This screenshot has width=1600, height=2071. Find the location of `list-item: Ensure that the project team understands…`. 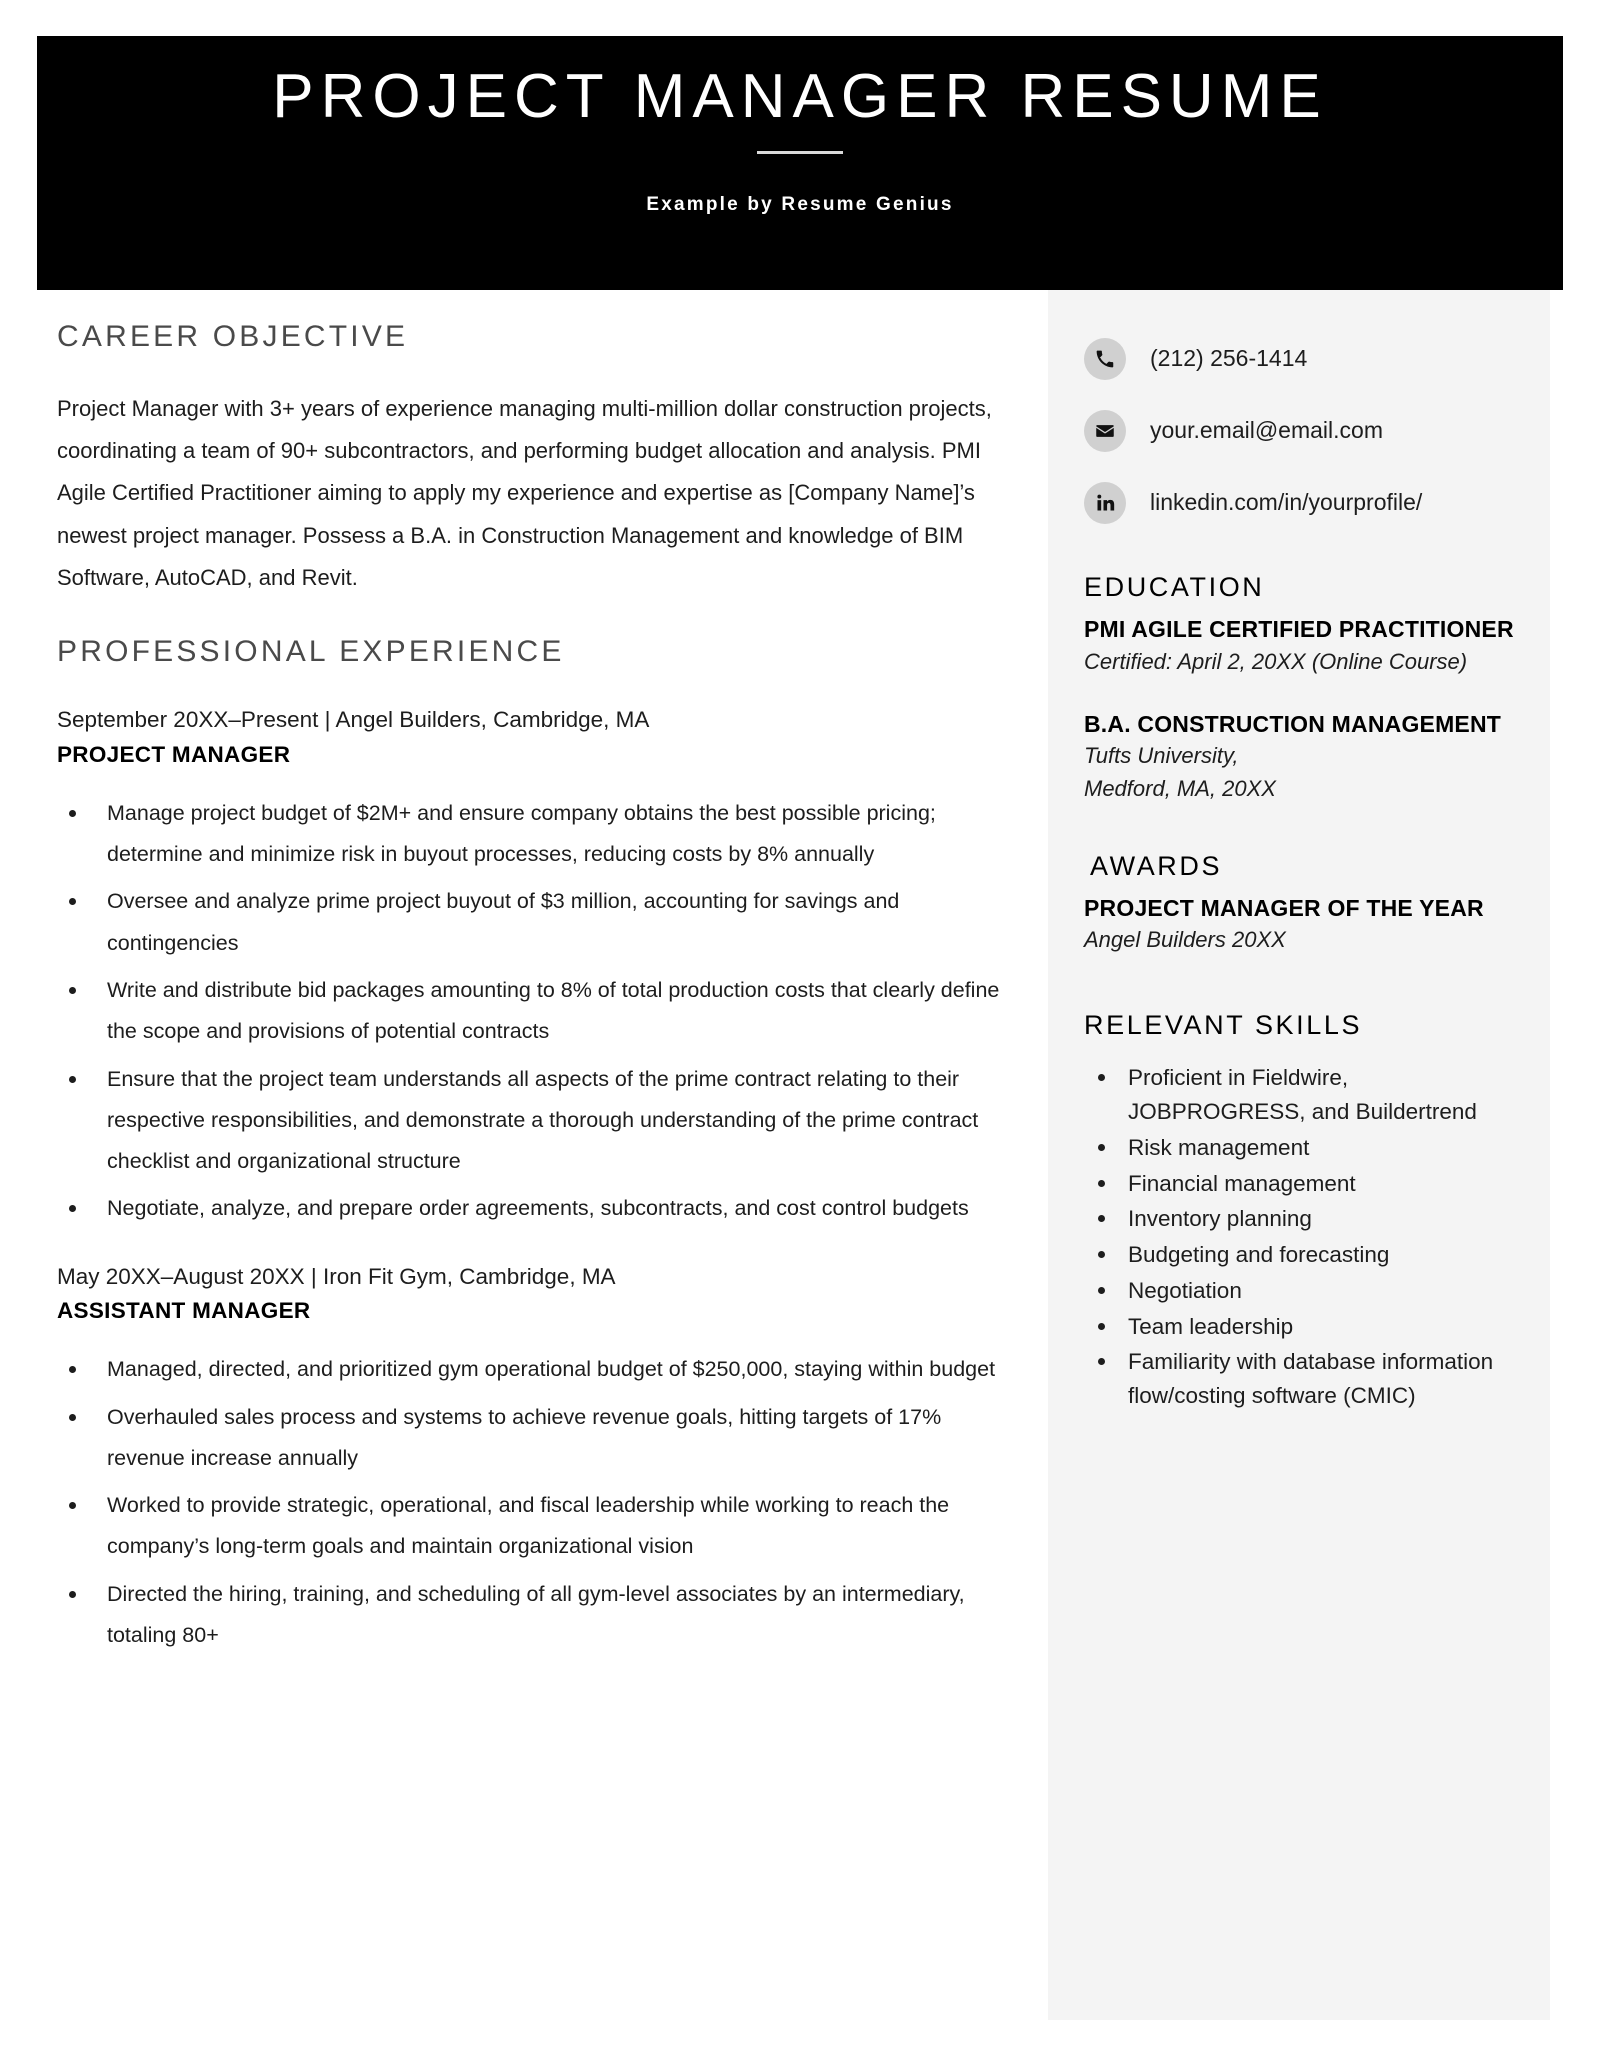

list-item: Ensure that the project team understands… is located at coordinates (532, 1121).